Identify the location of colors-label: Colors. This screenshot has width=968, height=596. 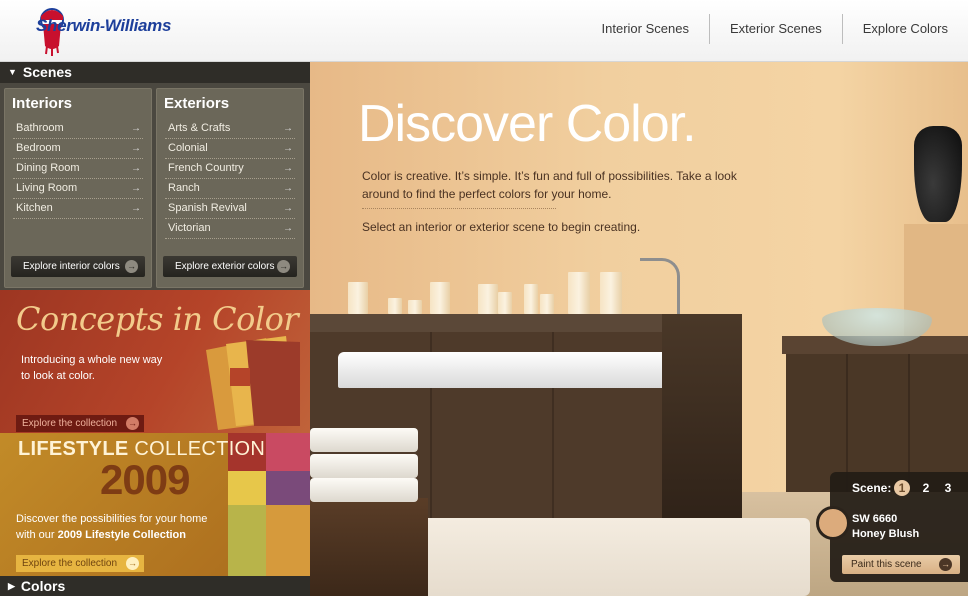
(43, 586).